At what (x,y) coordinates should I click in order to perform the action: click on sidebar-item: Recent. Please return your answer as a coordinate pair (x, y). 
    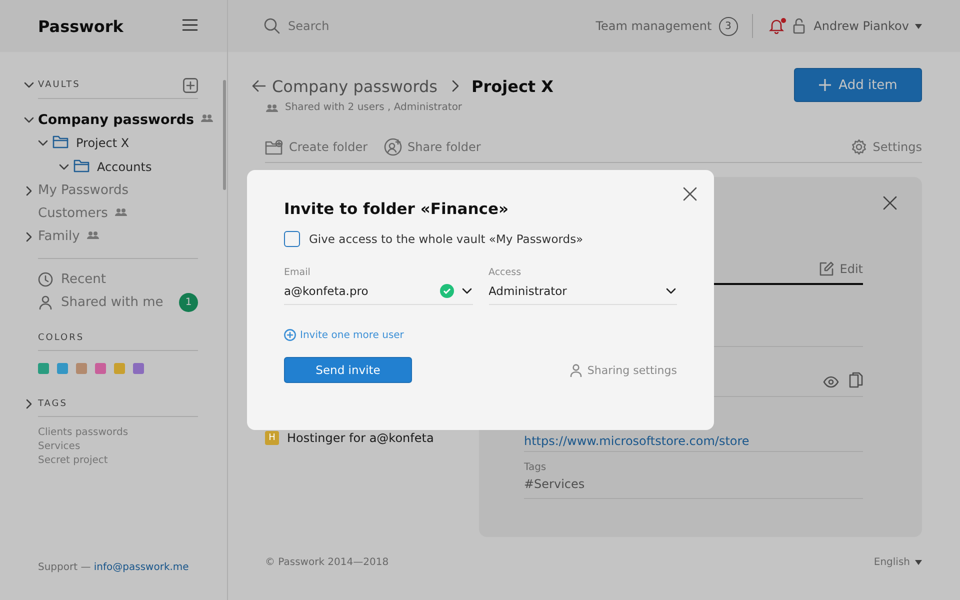
    Looking at the image, I should click on (83, 279).